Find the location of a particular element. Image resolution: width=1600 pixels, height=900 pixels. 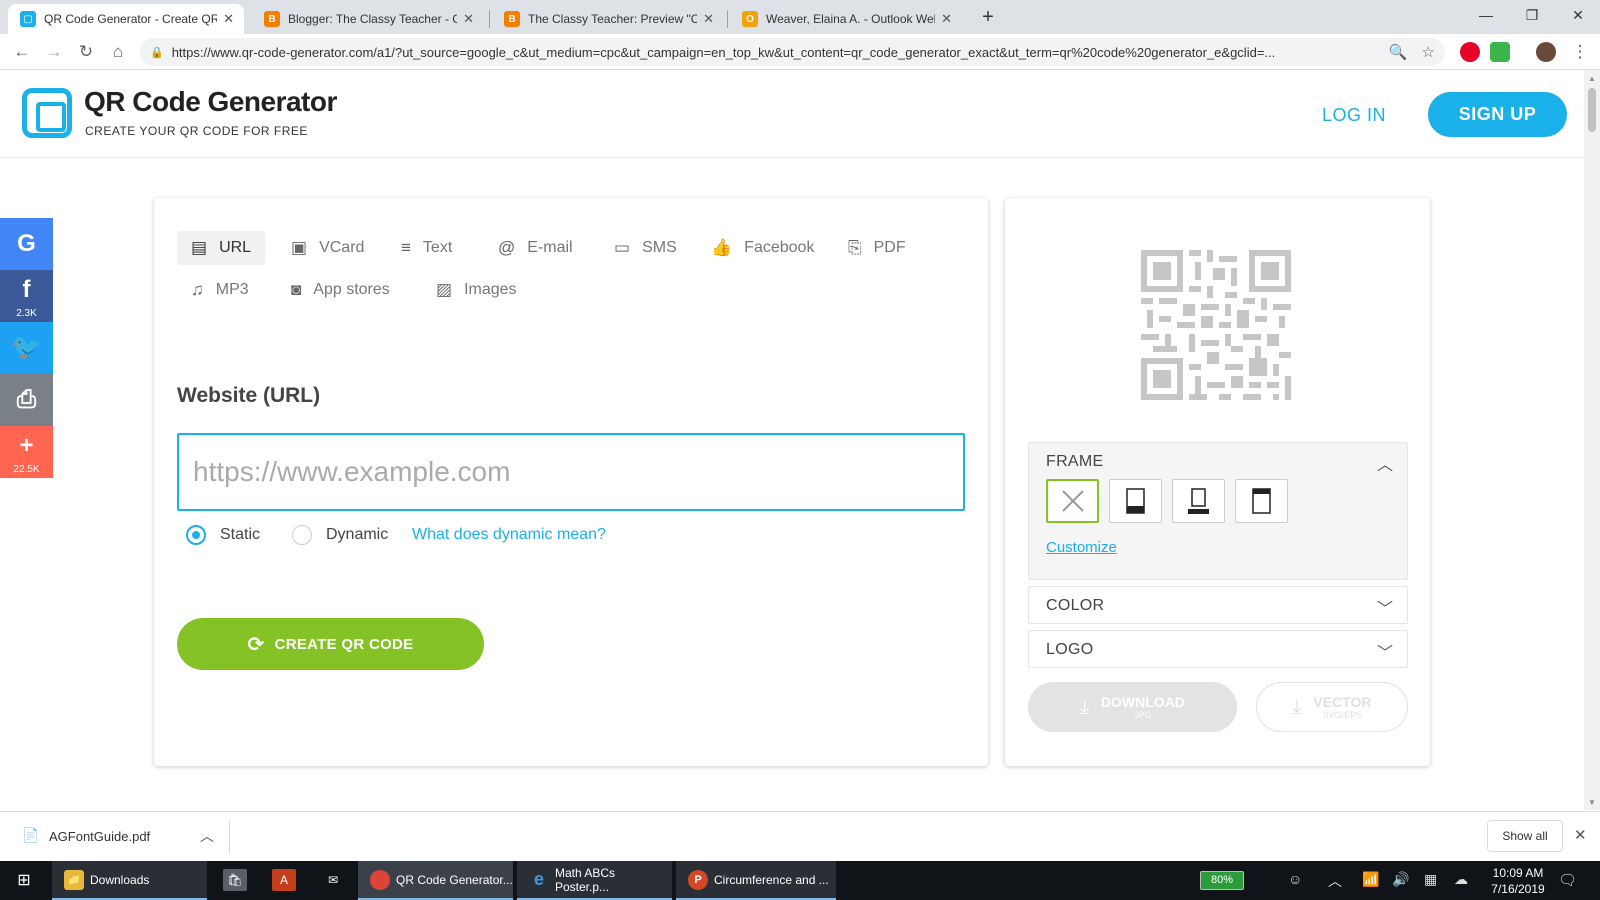

color-accordion: COLOR ﹀ is located at coordinates (1218, 605).